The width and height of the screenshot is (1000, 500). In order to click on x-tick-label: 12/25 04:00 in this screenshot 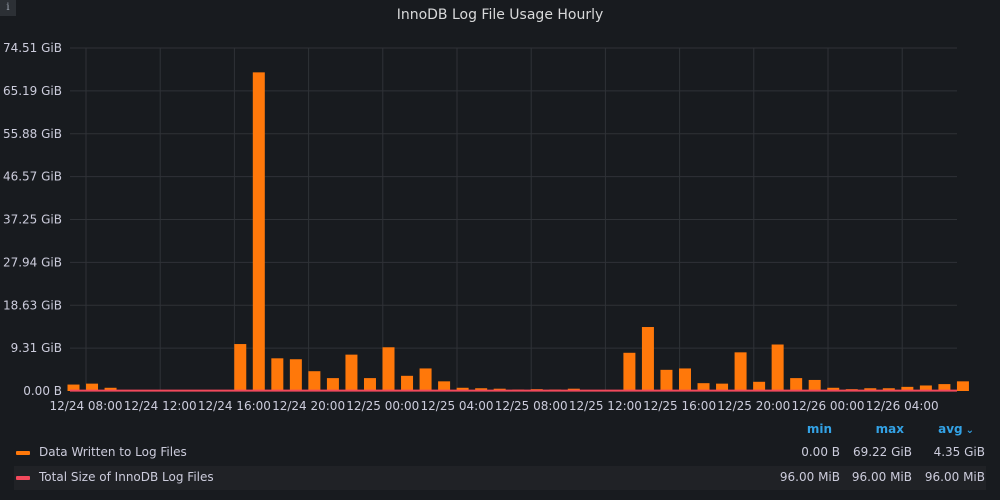, I will do `click(457, 406)`.